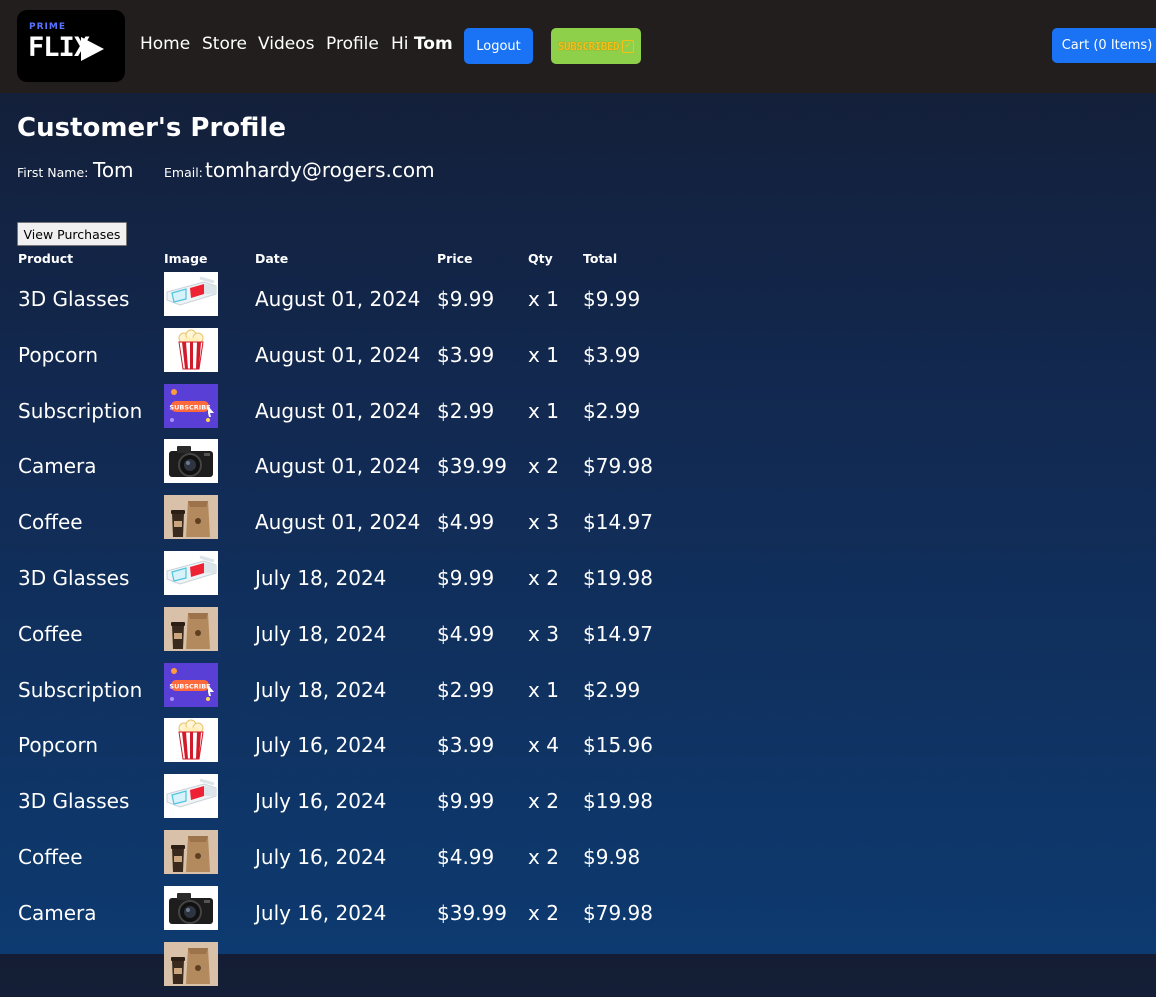 The height and width of the screenshot is (997, 1156). I want to click on cell-qty: x 4, so click(543, 745).